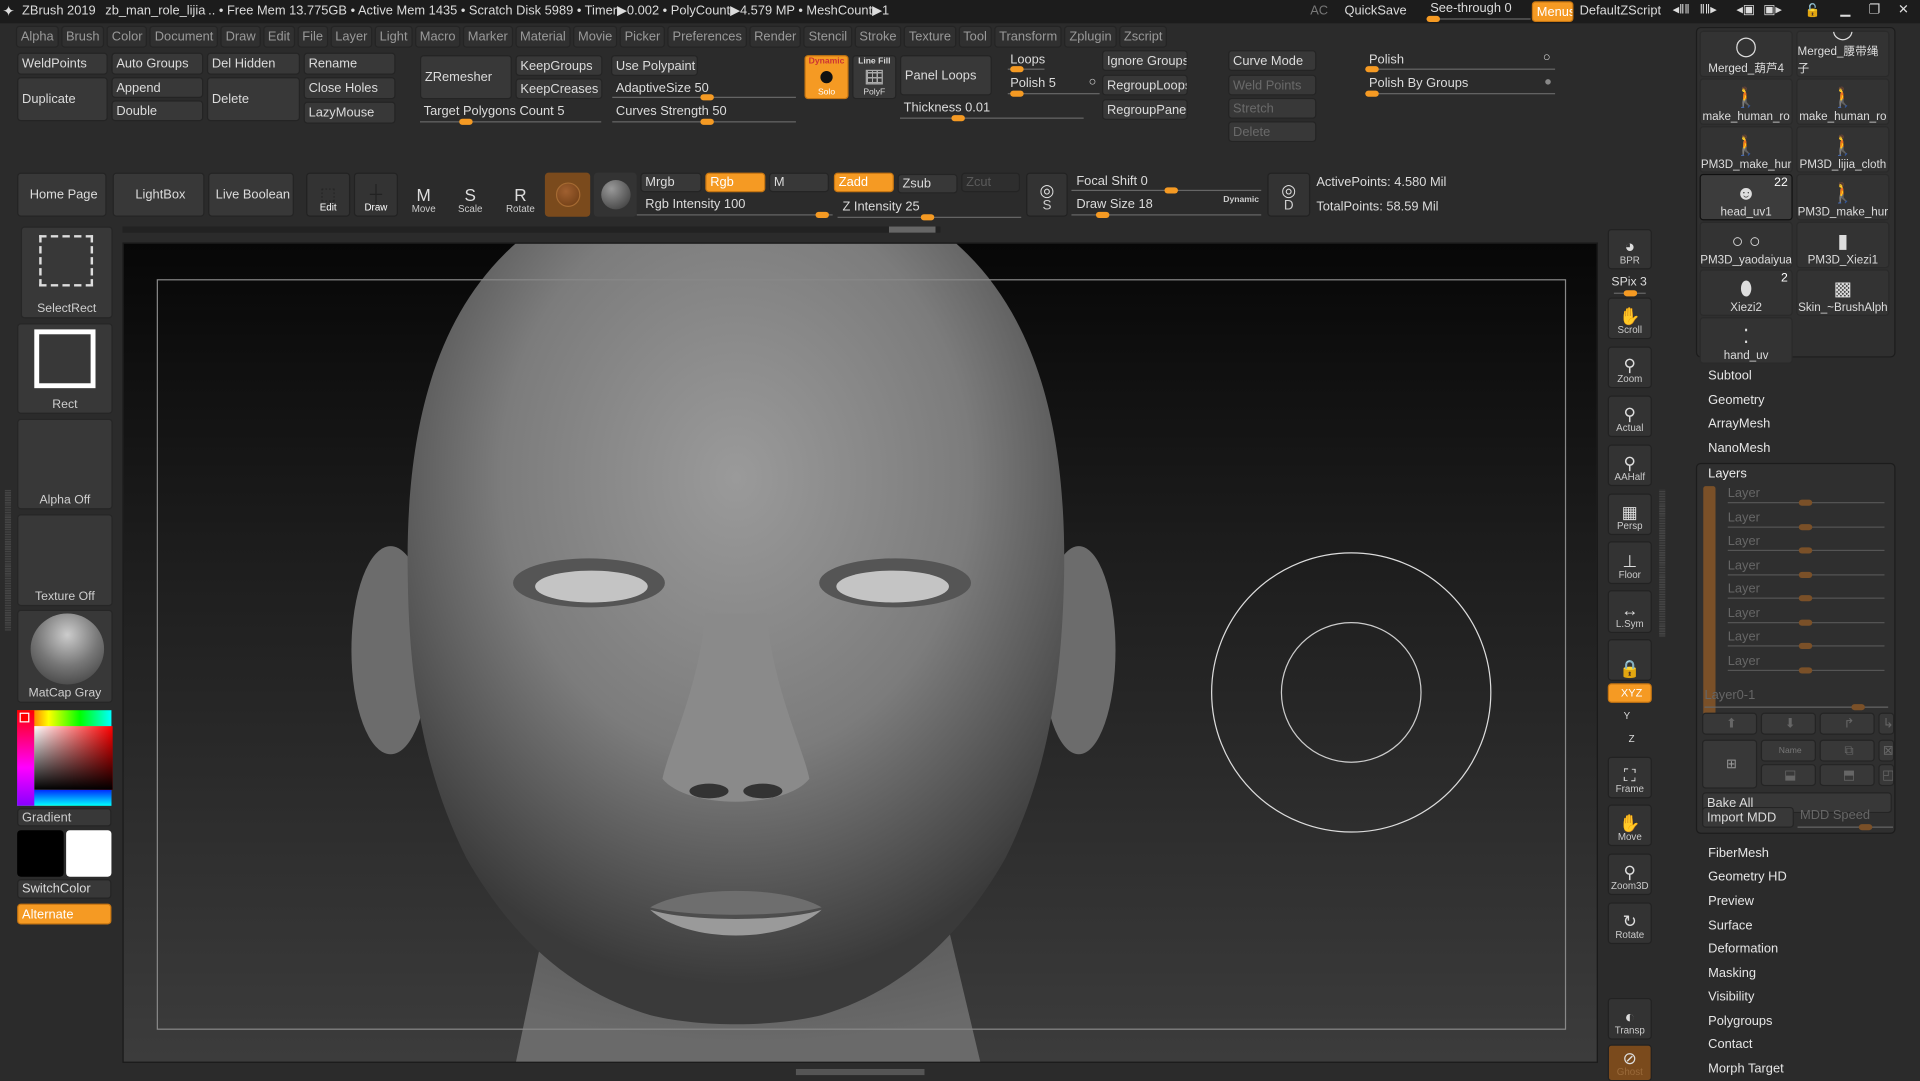 Image resolution: width=1920 pixels, height=1081 pixels. What do you see at coordinates (1028, 36) in the screenshot?
I see `menu-transform: Transform` at bounding box center [1028, 36].